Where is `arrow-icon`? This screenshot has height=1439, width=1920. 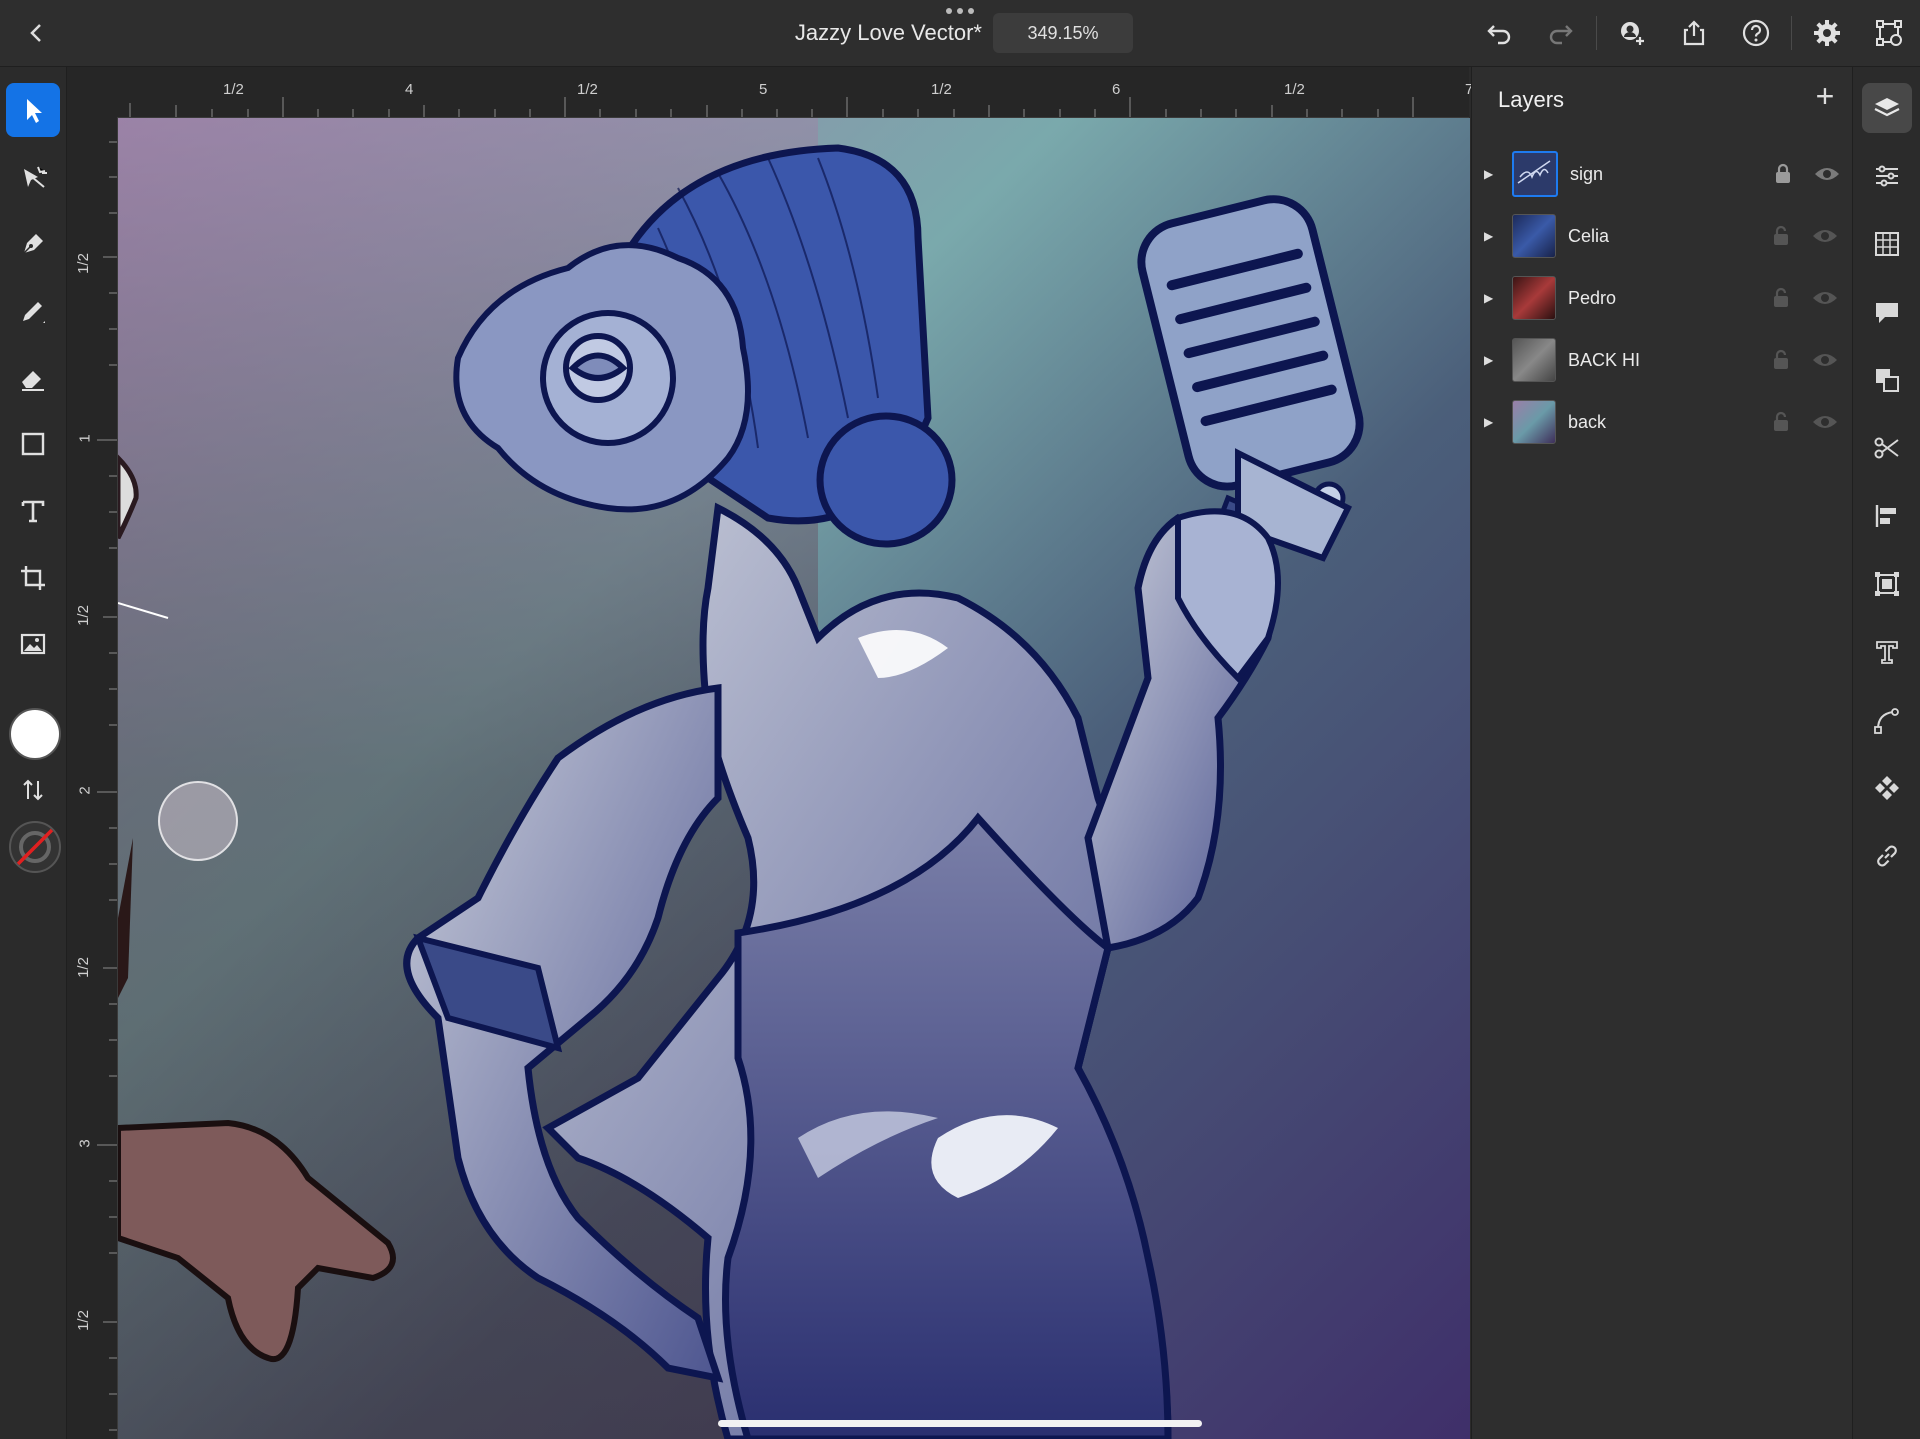 arrow-icon is located at coordinates (34, 111).